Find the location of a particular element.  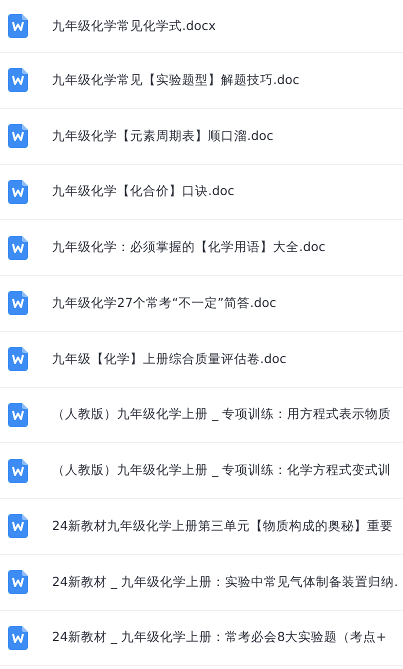

file-name: 九年级化学【化合价】口诀.doc is located at coordinates (143, 191).